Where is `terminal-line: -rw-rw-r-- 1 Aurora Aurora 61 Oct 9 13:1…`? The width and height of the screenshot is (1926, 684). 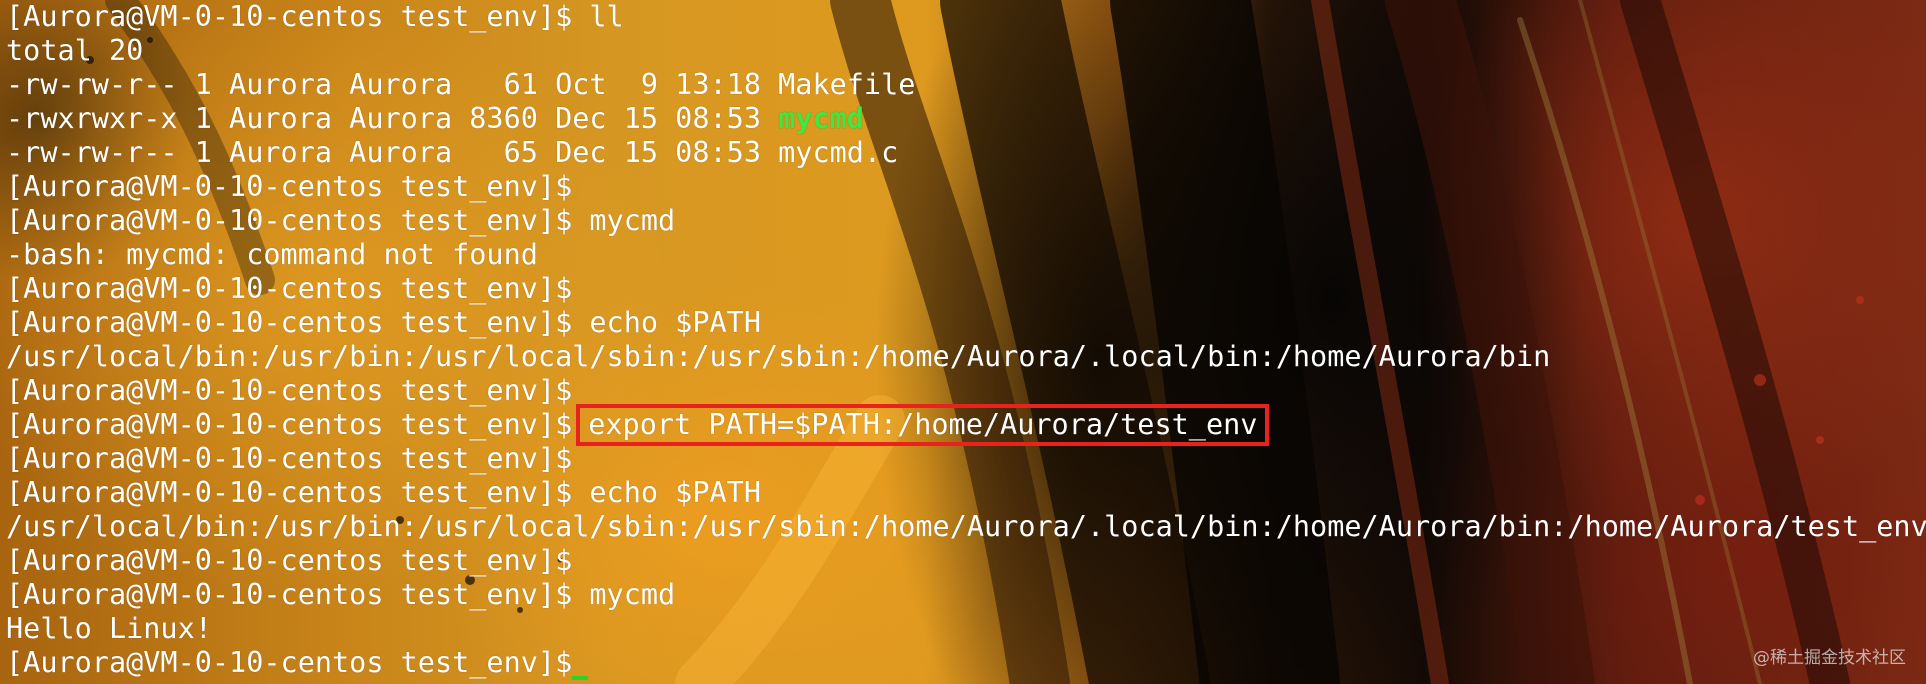
terminal-line: -rw-rw-r-- 1 Aurora Aurora 61 Oct 9 13:1… is located at coordinates (966, 85).